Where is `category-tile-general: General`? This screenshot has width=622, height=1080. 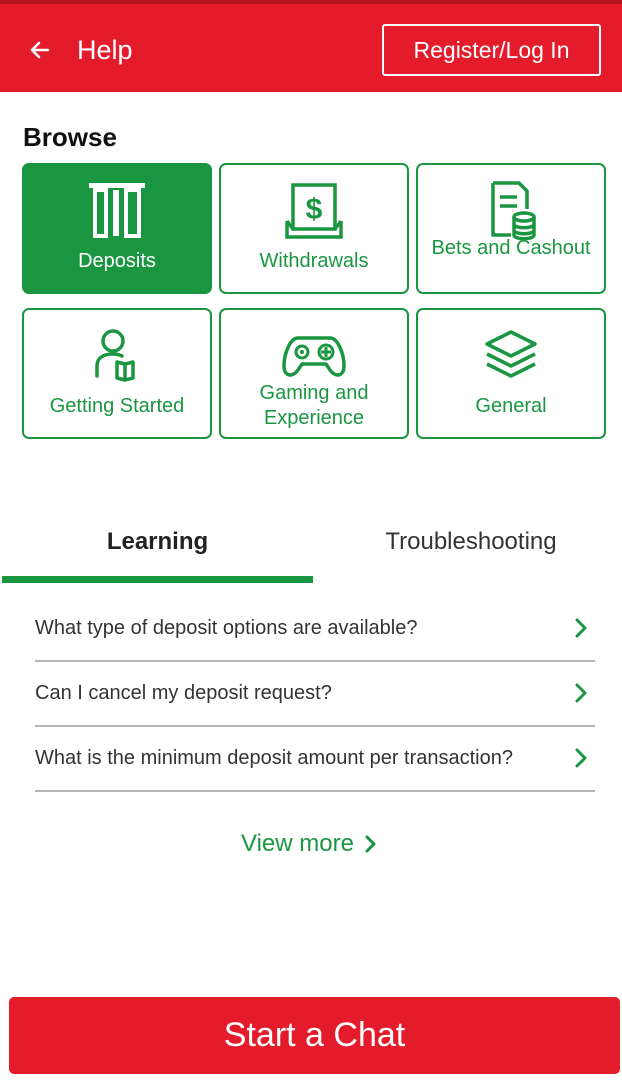 category-tile-general: General is located at coordinates (511, 373).